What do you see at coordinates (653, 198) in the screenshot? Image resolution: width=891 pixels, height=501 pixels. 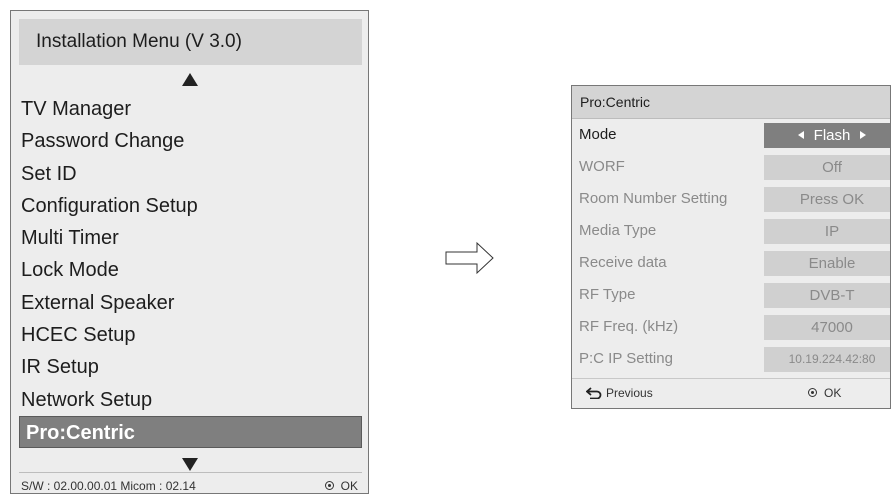 I see `setting-label: Room Number Setting` at bounding box center [653, 198].